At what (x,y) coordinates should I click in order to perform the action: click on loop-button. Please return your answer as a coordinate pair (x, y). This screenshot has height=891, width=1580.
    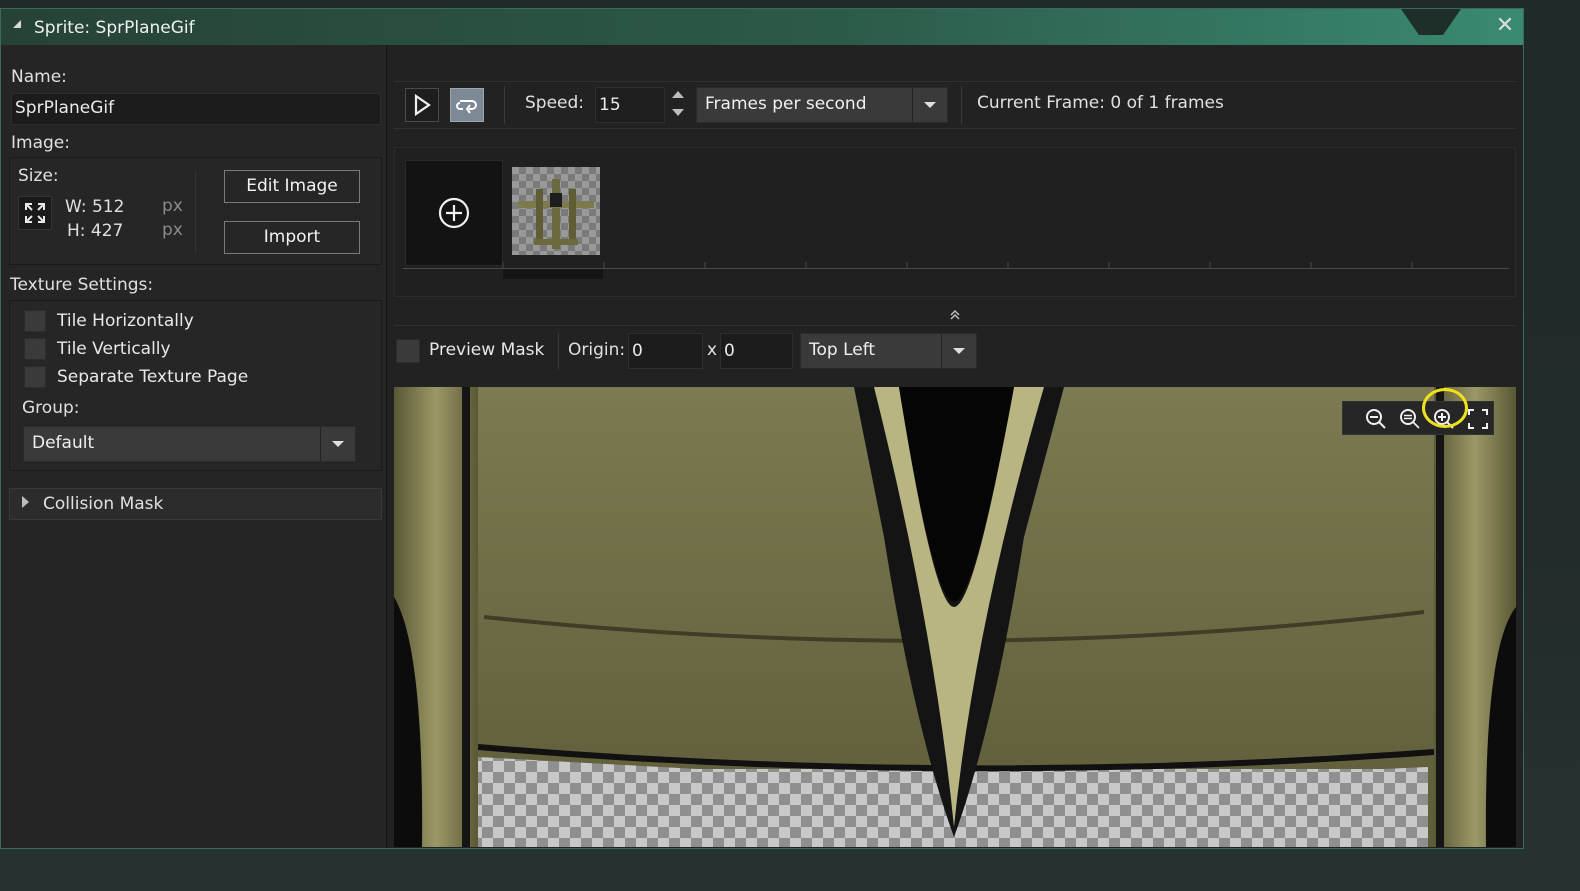
    Looking at the image, I should click on (467, 105).